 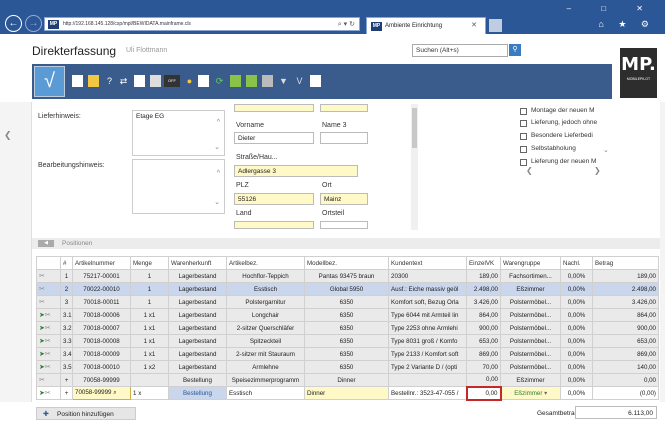 What do you see at coordinates (495, 25) in the screenshot?
I see `new-tab-button` at bounding box center [495, 25].